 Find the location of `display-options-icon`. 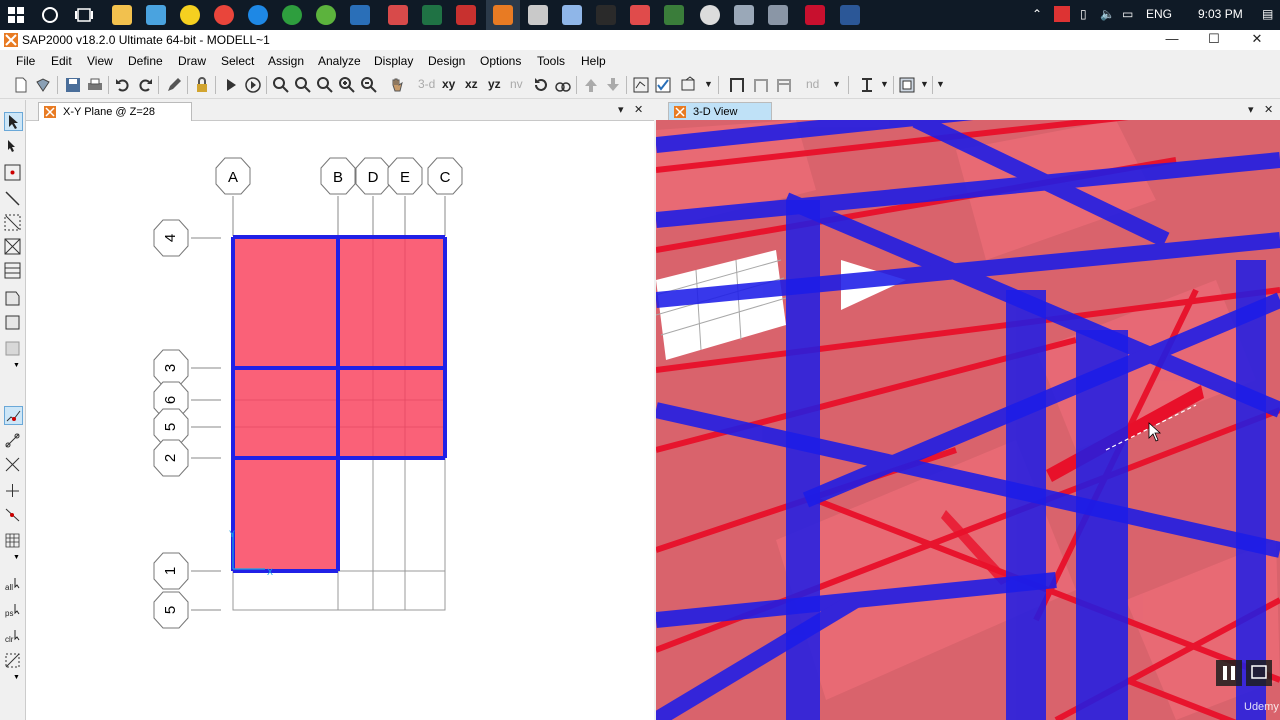

display-options-icon is located at coordinates (689, 85).